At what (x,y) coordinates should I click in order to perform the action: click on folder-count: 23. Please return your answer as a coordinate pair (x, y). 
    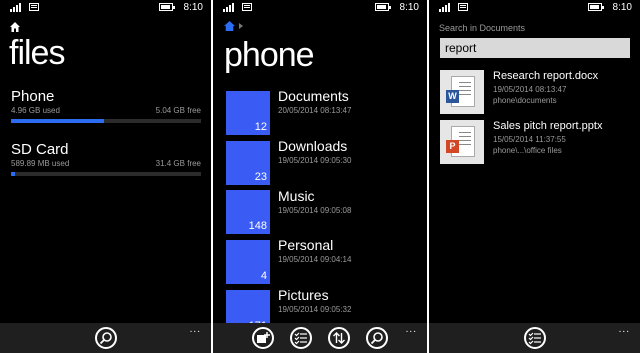
    Looking at the image, I should click on (260, 177).